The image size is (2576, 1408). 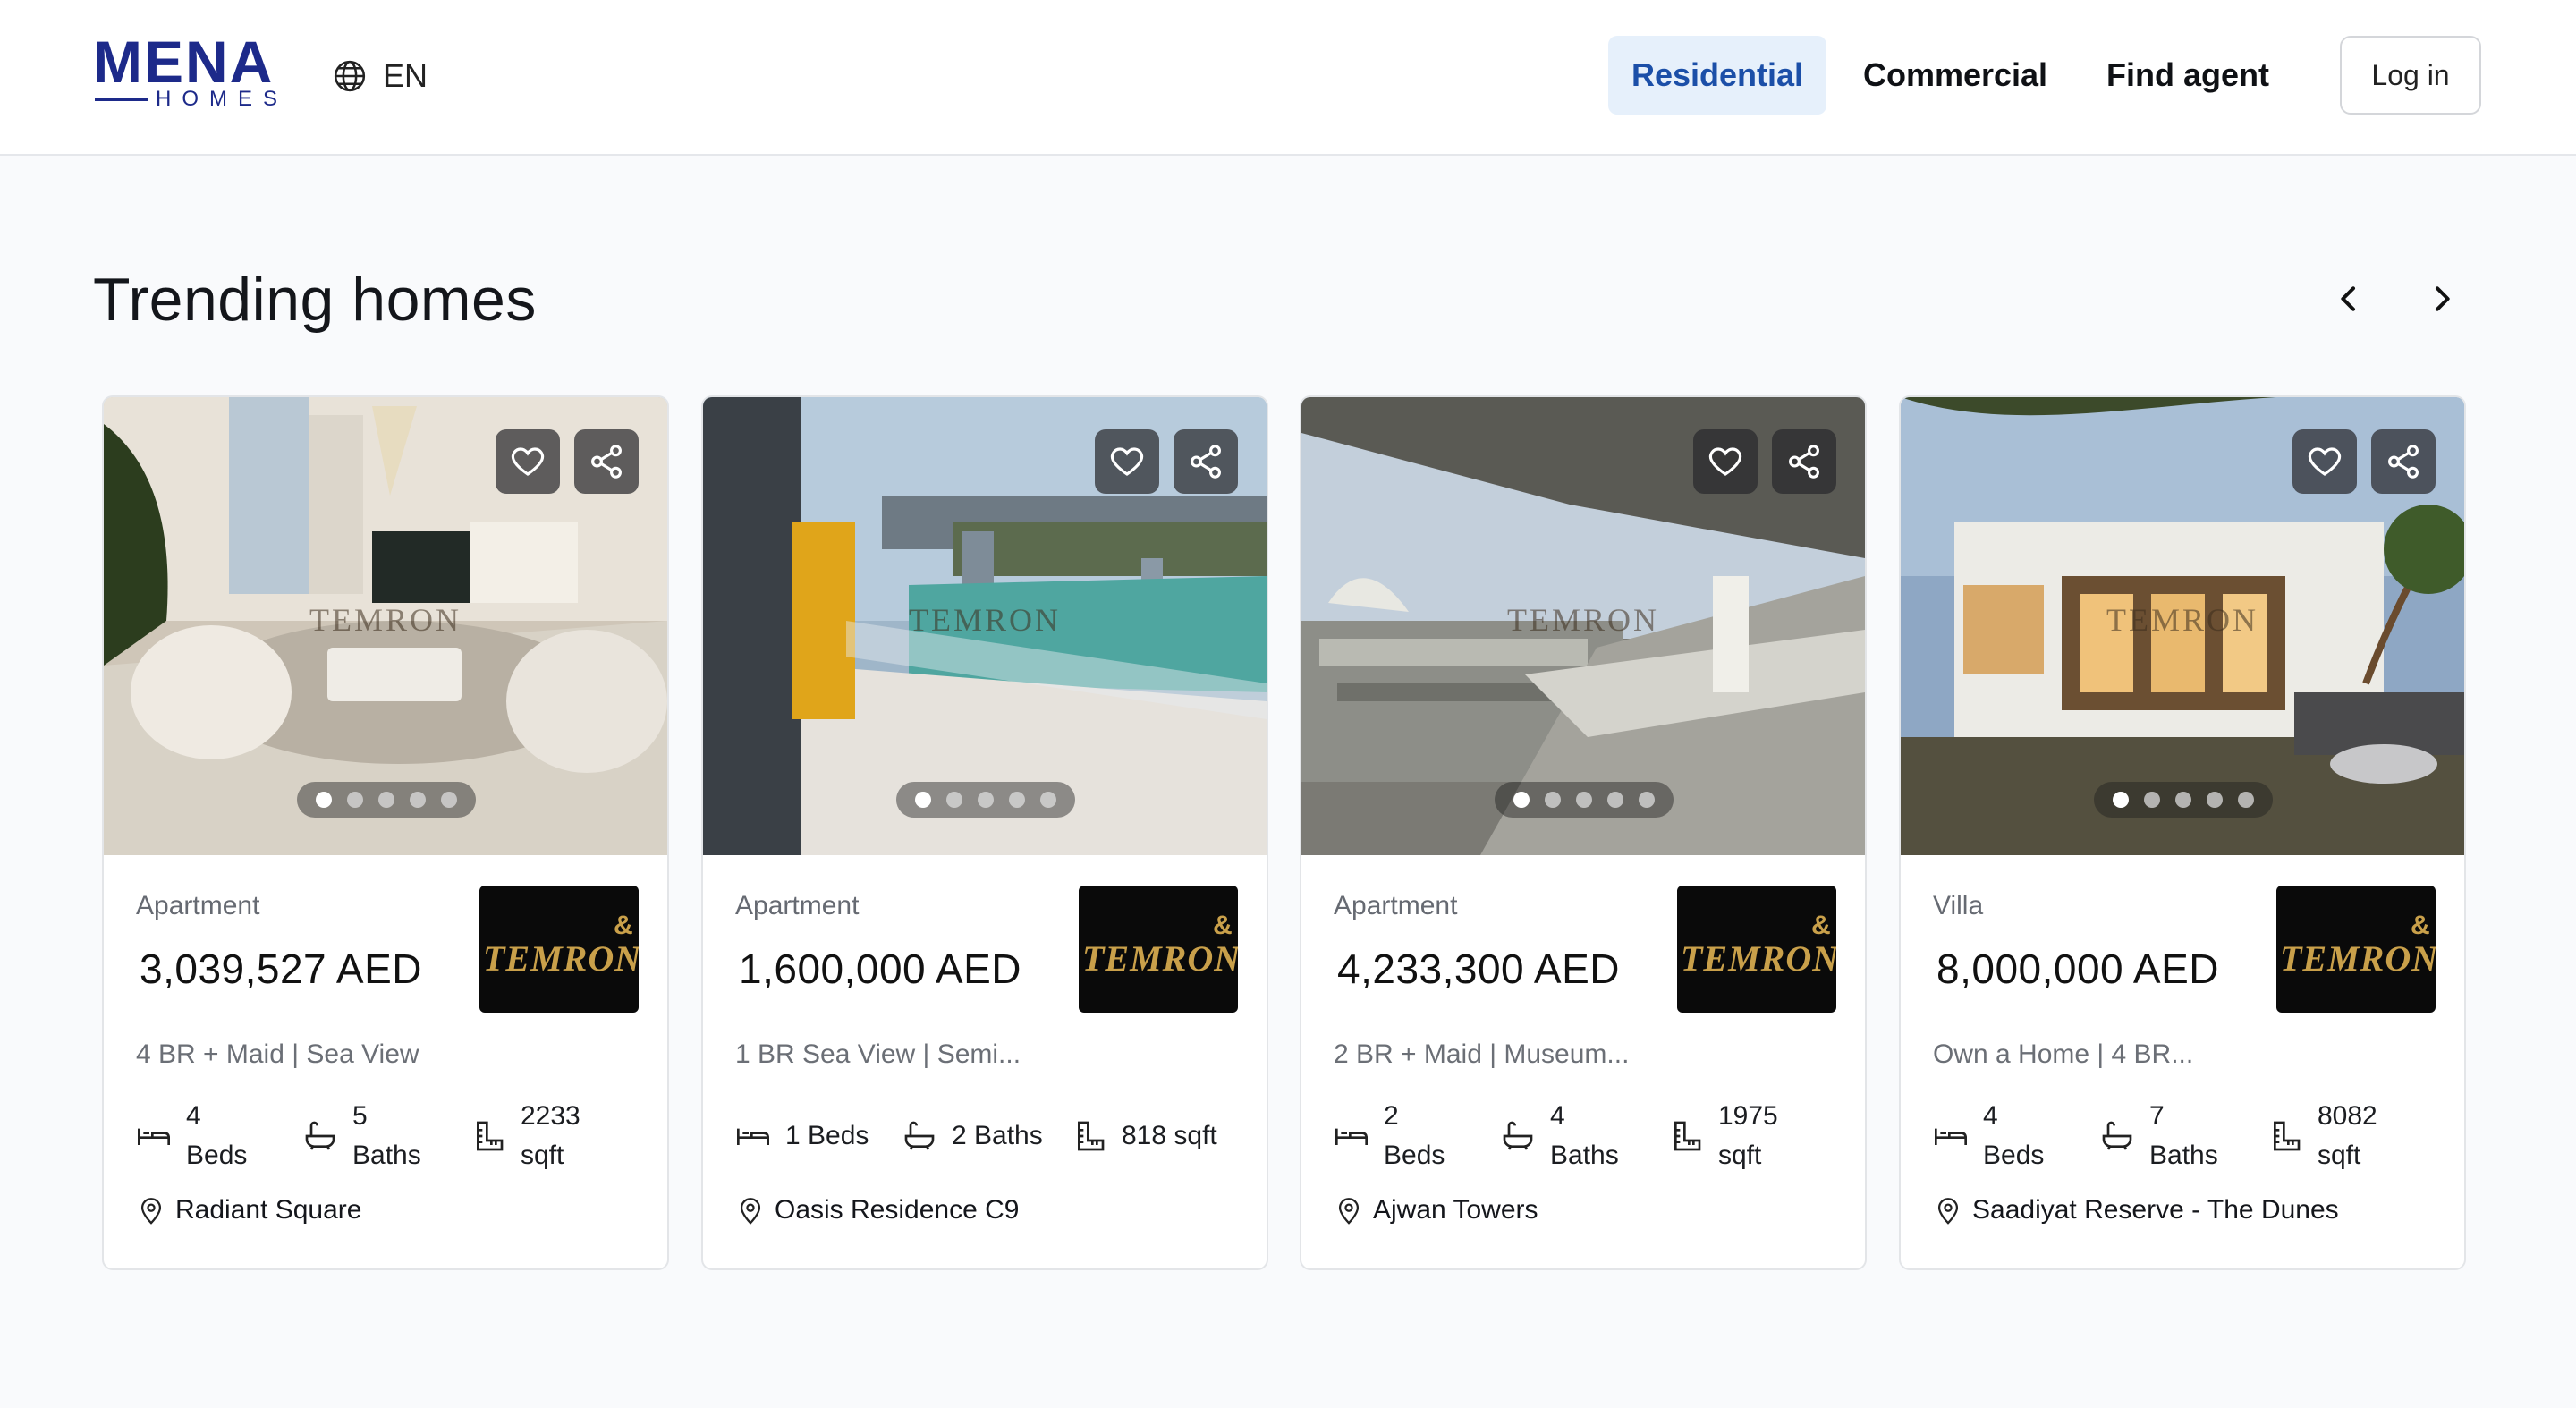 I want to click on property-location: Ajwan Towers, so click(x=1436, y=1211).